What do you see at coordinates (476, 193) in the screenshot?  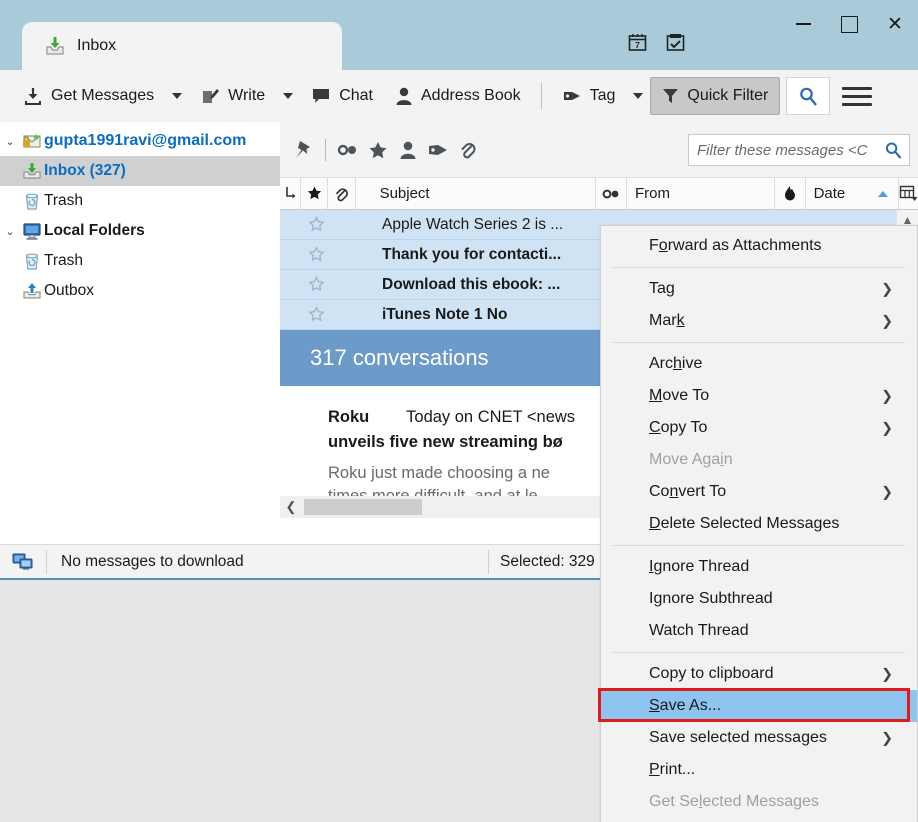 I see `column-subject: Subject` at bounding box center [476, 193].